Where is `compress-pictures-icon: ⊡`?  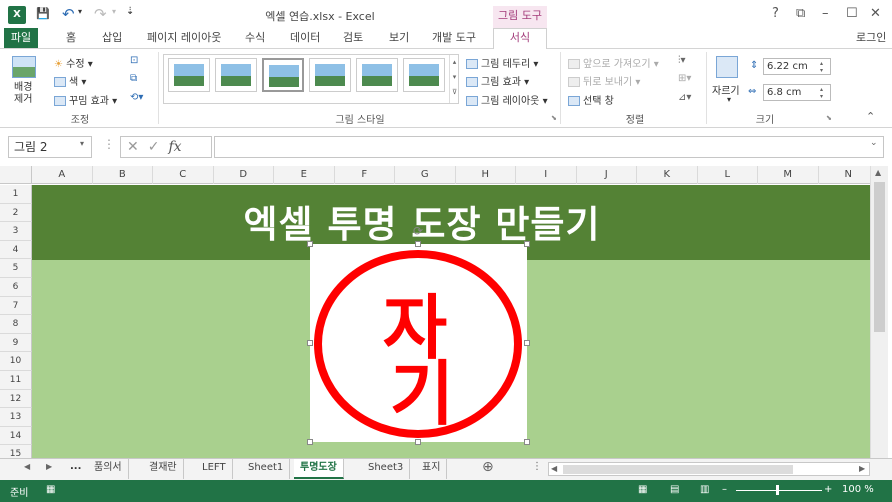 compress-pictures-icon: ⊡ is located at coordinates (134, 60).